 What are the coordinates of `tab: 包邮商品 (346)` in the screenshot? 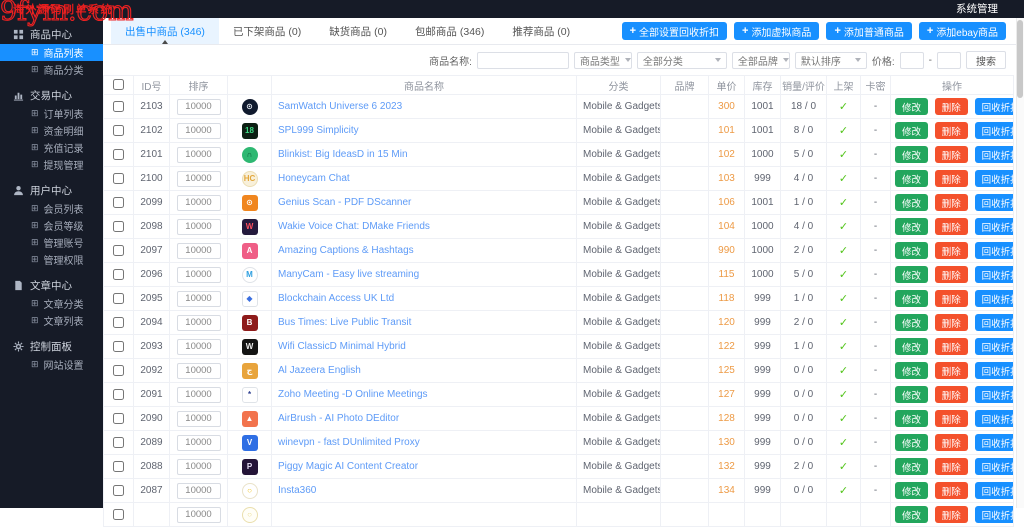 It's located at (449, 31).